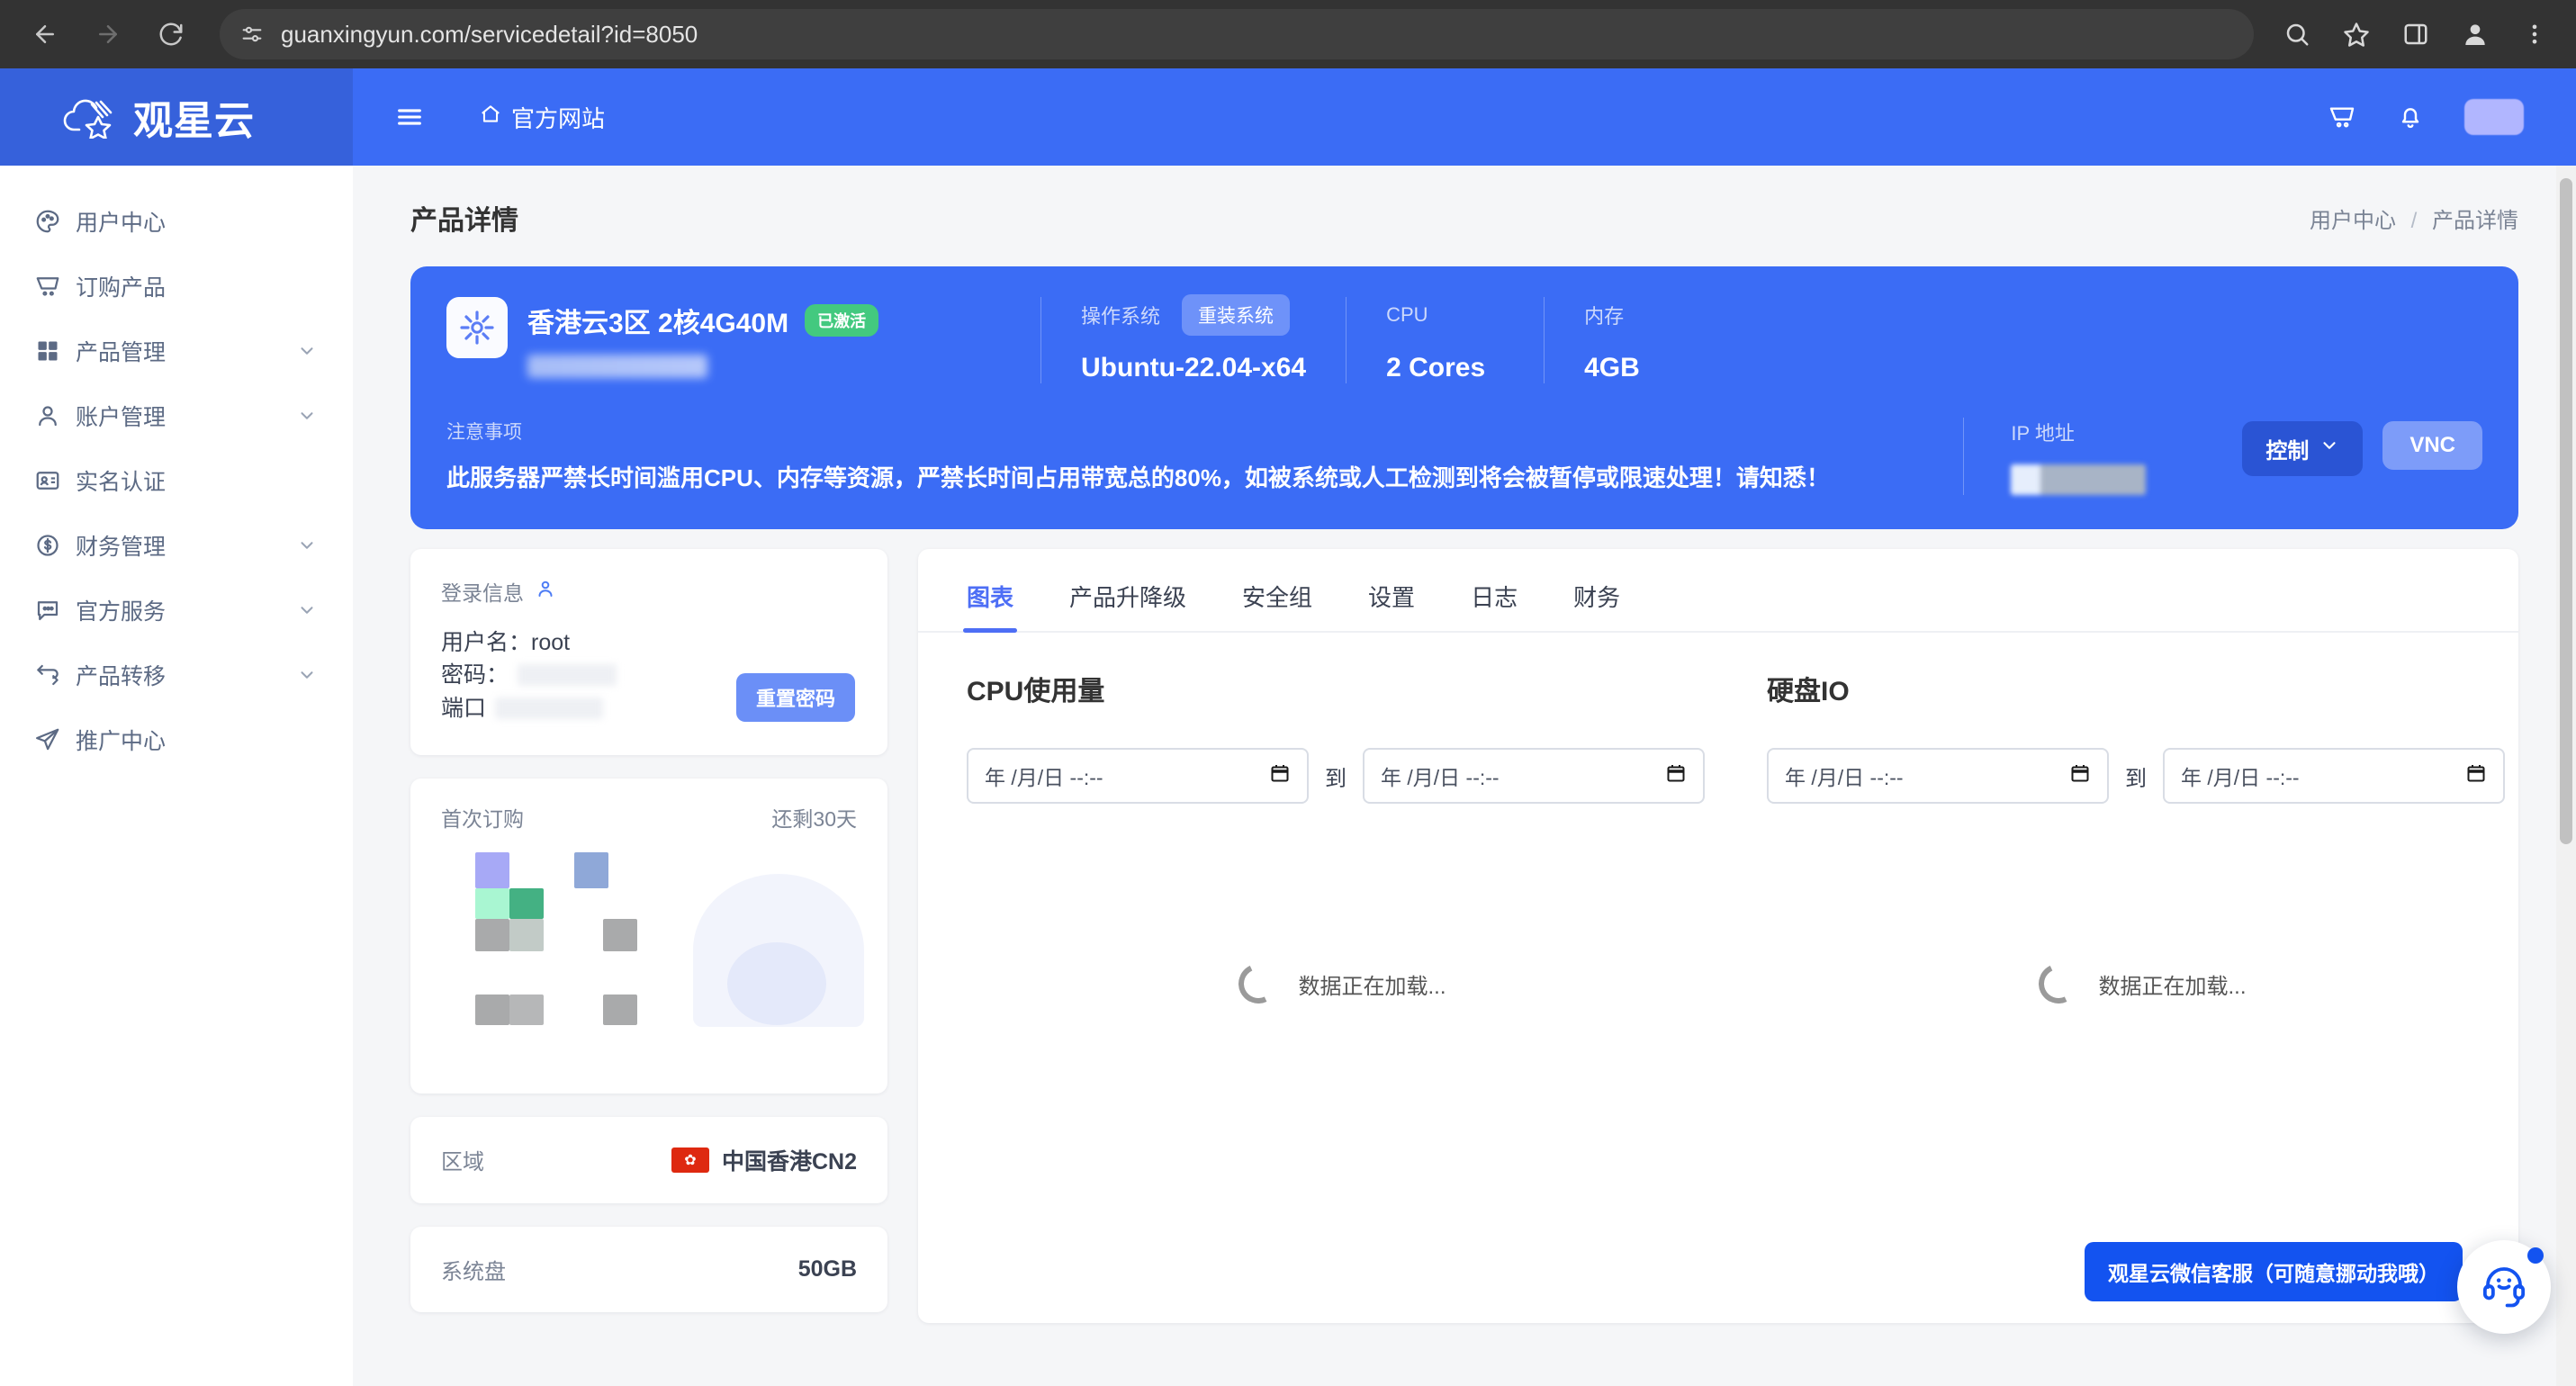  I want to click on masked-order-illustration, so click(652, 955).